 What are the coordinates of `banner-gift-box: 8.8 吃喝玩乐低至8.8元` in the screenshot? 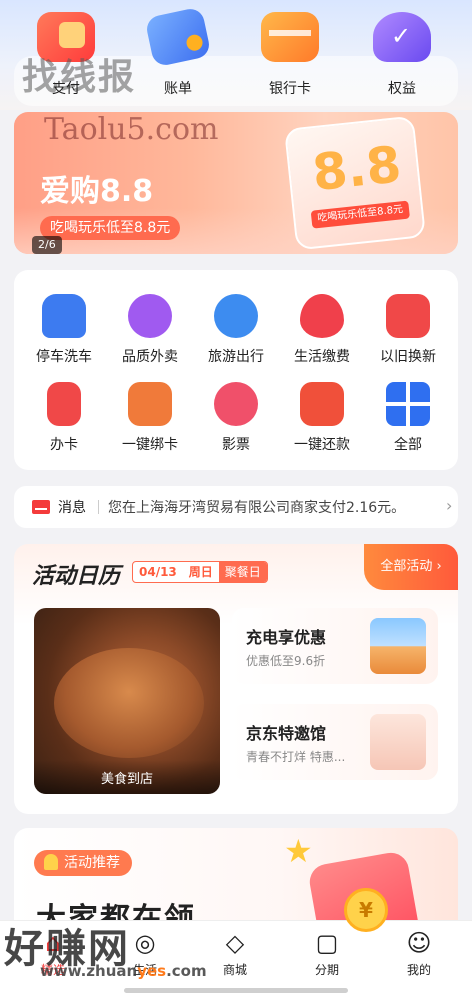 It's located at (355, 183).